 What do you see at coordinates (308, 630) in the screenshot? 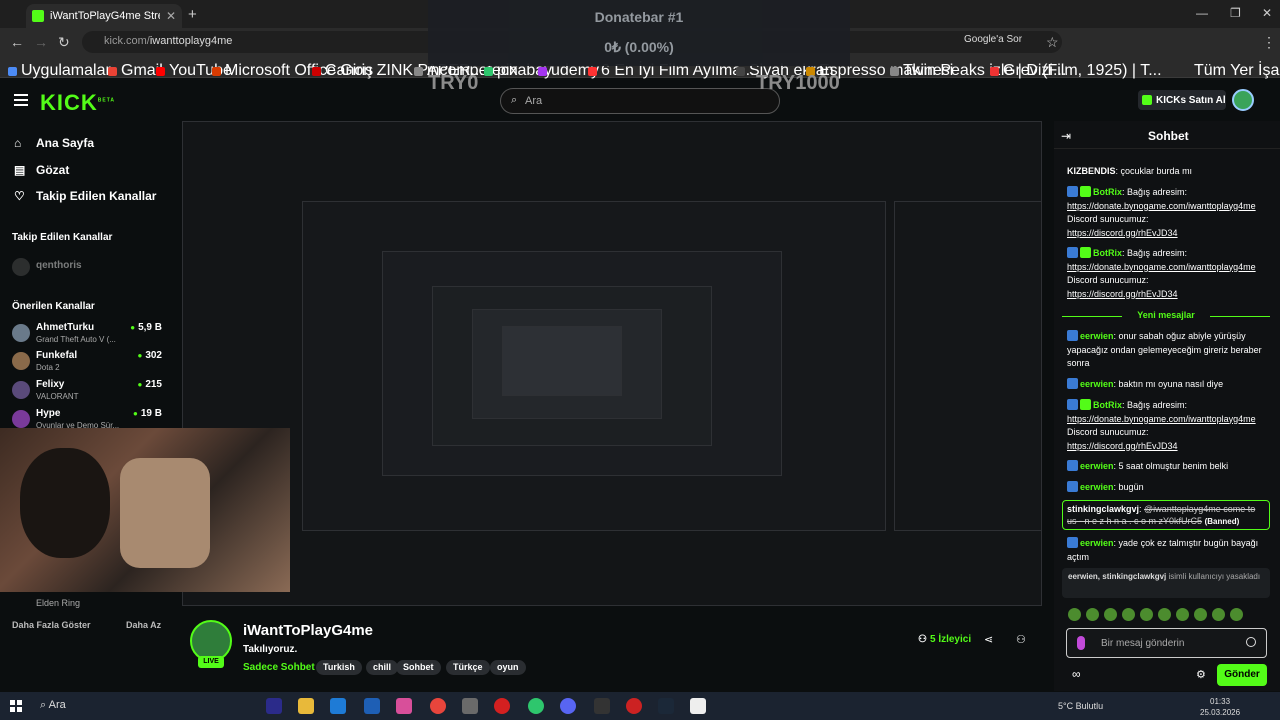
I see `channel-name: iWantToPlayG4me` at bounding box center [308, 630].